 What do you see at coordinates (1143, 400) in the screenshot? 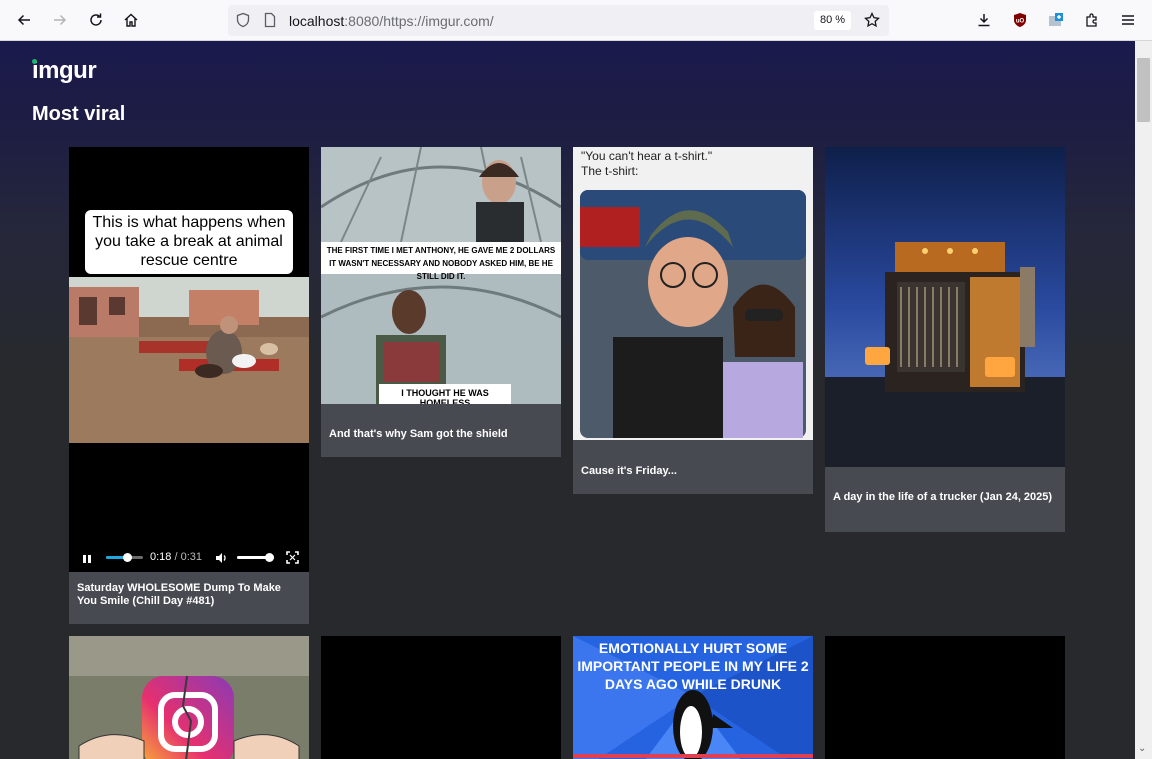
I see `page-scrollbar: ⌄` at bounding box center [1143, 400].